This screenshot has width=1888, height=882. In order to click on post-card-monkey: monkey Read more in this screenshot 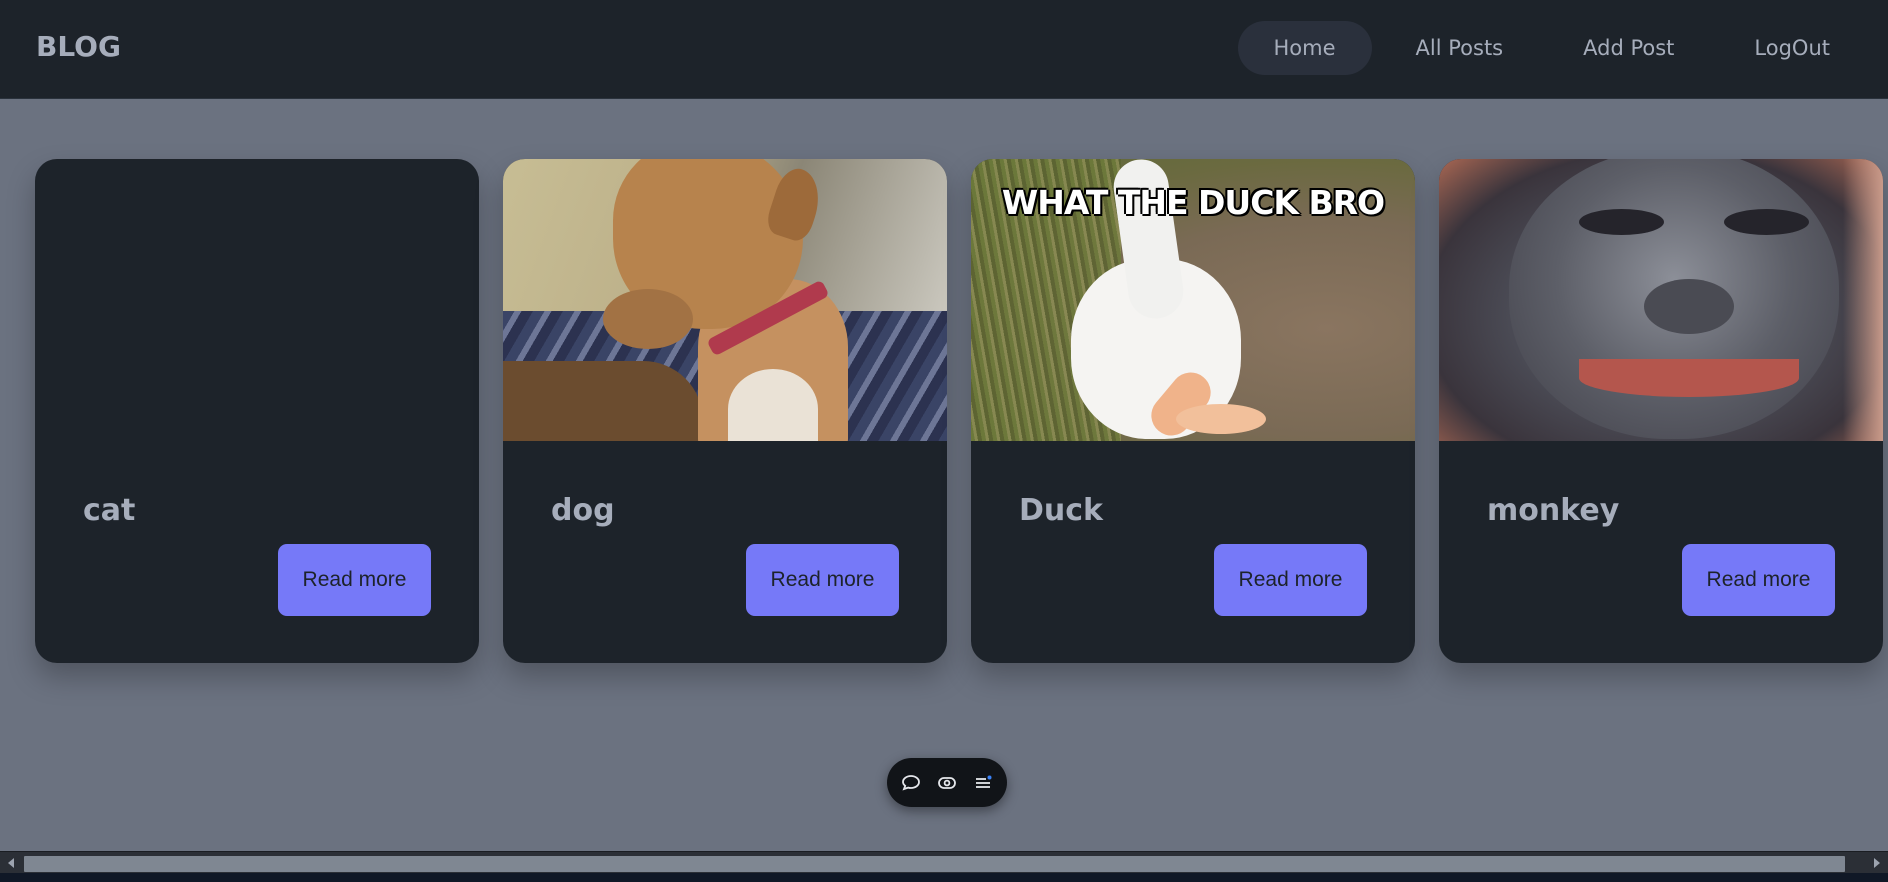, I will do `click(1661, 411)`.